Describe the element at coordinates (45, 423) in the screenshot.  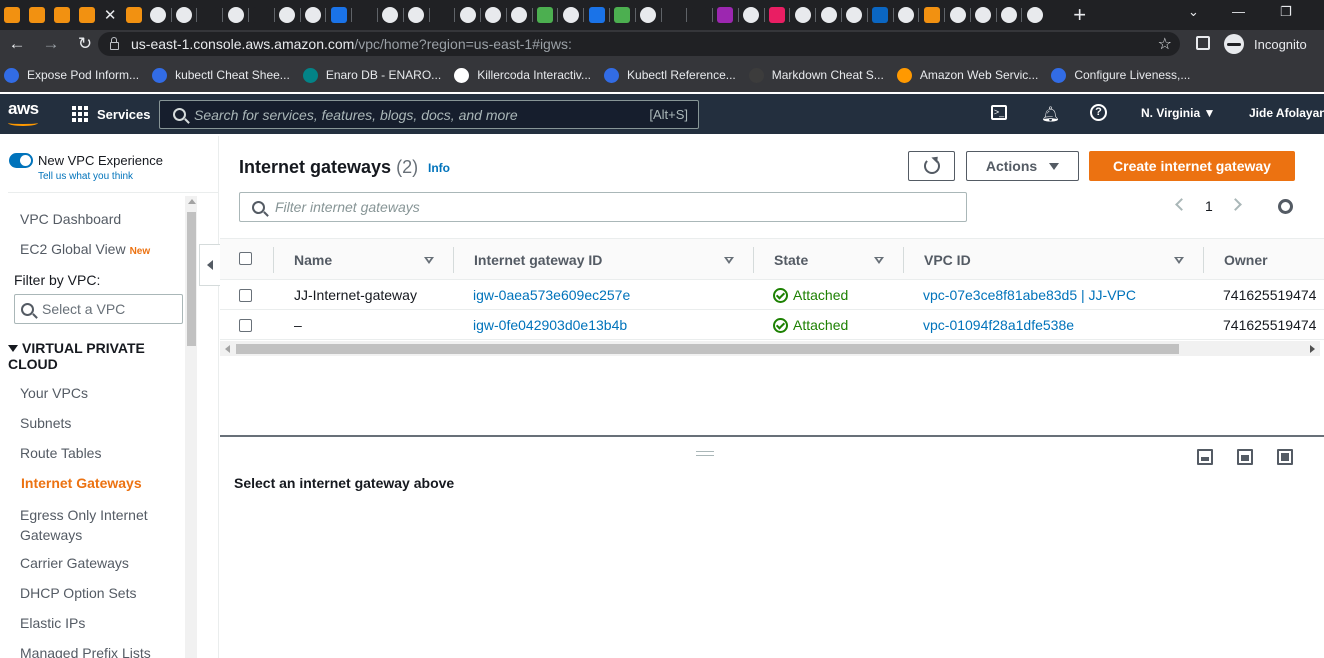
I see `sidebar-item-subnets: Subnets` at that location.